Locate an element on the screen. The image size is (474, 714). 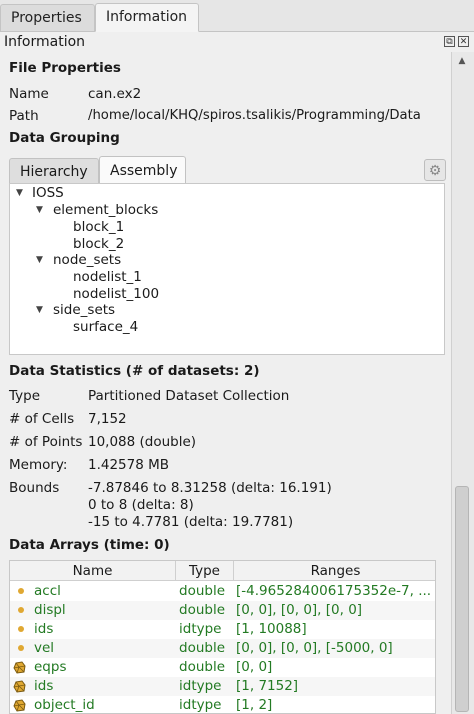
table-row: displ double [0, 0], [0, 0], [0, 0] is located at coordinates (222, 610).